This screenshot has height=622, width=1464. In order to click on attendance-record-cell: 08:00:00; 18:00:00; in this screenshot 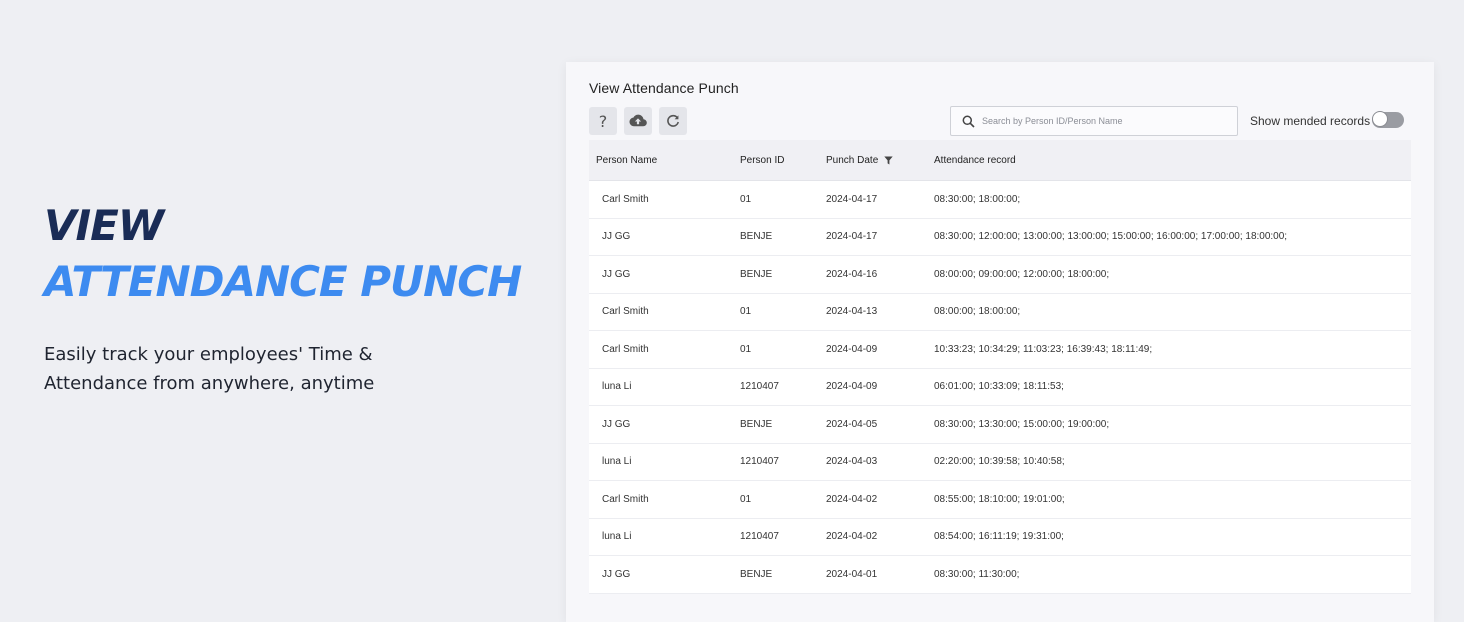, I will do `click(977, 312)`.